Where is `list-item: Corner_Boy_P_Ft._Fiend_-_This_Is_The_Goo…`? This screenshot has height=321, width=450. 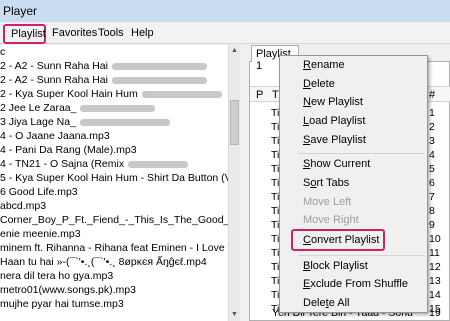
list-item: Corner_Boy_P_Ft._Fiend_-_This_Is_The_Goo… is located at coordinates (118, 220).